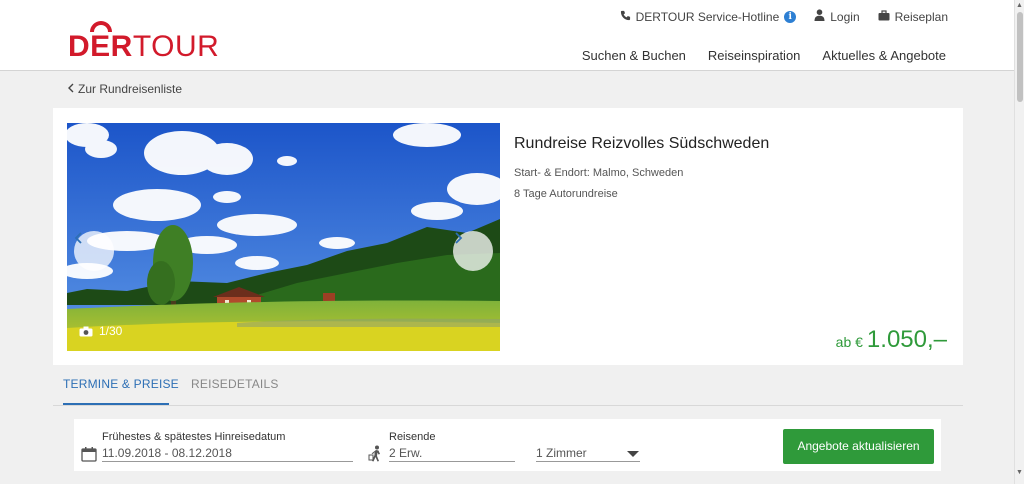 This screenshot has height=484, width=1024. What do you see at coordinates (754, 55) in the screenshot?
I see `nav-item-inspiration: Reiseinspiration` at bounding box center [754, 55].